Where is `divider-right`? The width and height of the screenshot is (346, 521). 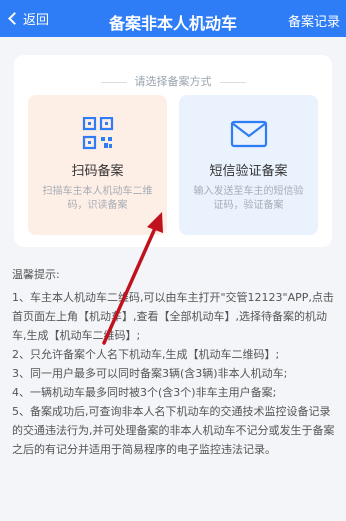
divider-right is located at coordinates (232, 82).